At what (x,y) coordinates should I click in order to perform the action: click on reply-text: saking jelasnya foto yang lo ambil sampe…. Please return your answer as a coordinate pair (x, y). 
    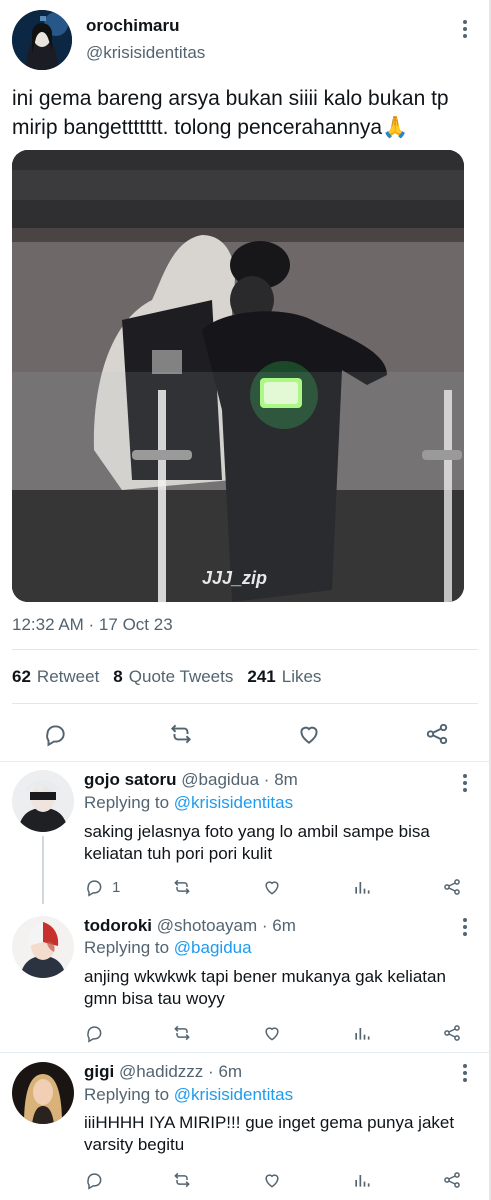
    Looking at the image, I should click on (257, 842).